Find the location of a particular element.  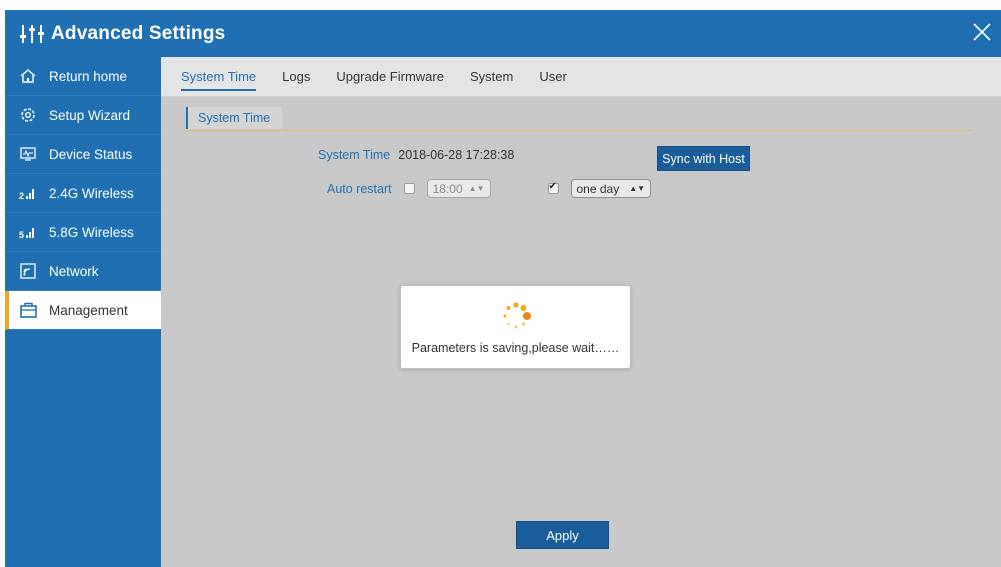

sidebar-item-device-status: Device Status is located at coordinates (83, 154).